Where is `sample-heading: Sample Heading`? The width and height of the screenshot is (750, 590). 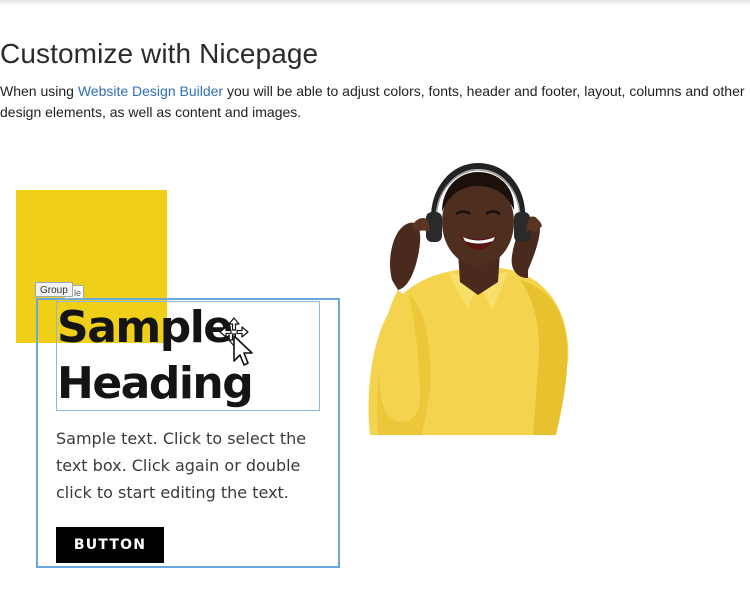 sample-heading: Sample Heading is located at coordinates (187, 356).